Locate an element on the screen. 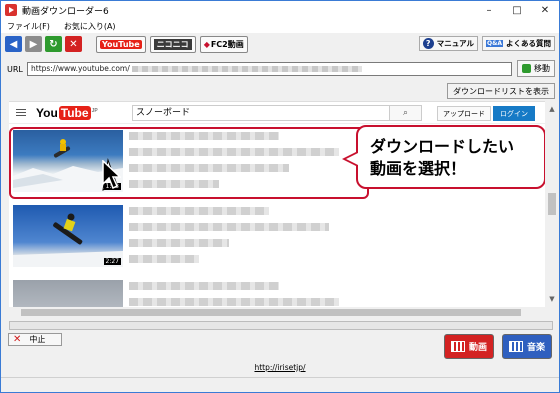 The height and width of the screenshot is (393, 560). horizontal-scrollbar is located at coordinates (277, 312).